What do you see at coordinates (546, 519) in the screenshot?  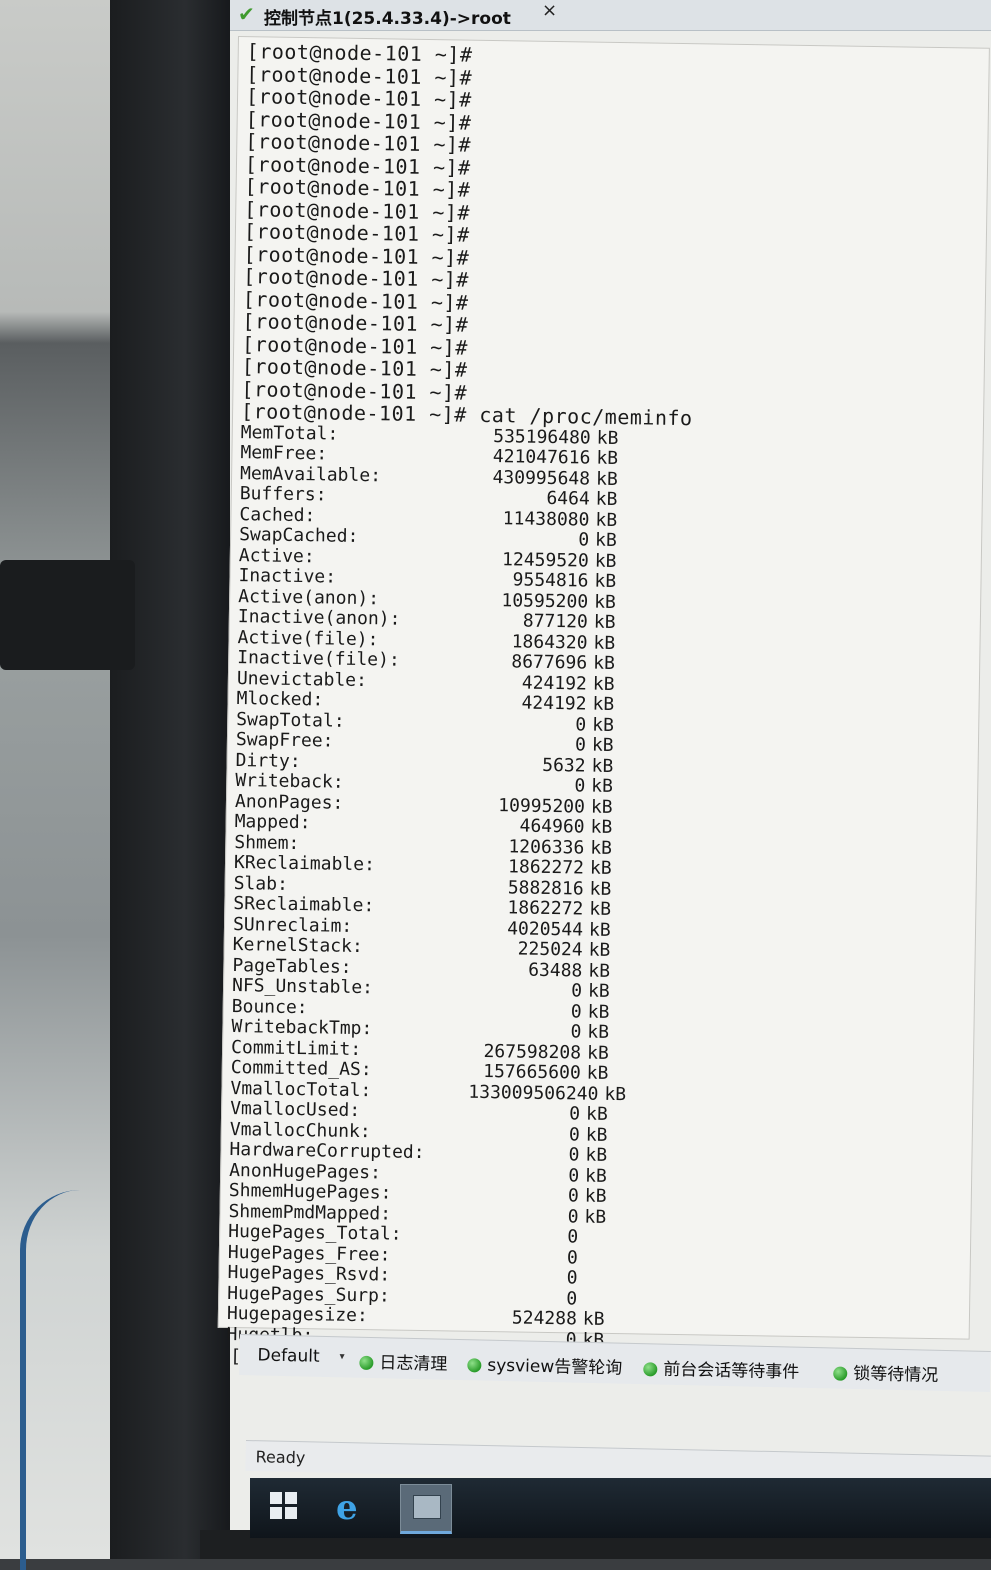 I see `meminfo-value: 11438080` at bounding box center [546, 519].